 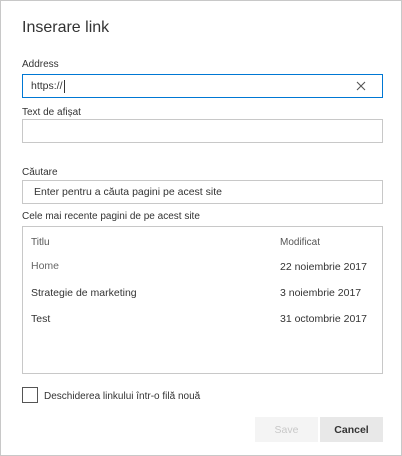 What do you see at coordinates (111, 216) in the screenshot?
I see `recent-pages-label: Cele mai recente pagini de pe acest site` at bounding box center [111, 216].